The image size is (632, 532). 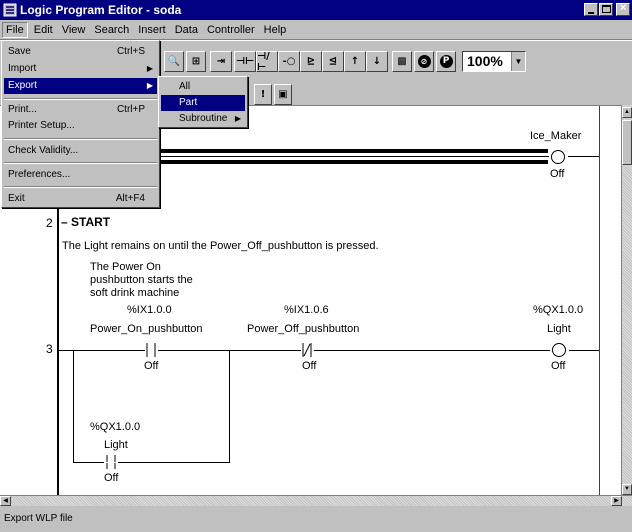 What do you see at coordinates (174, 61) in the screenshot?
I see `find-button: 🔍` at bounding box center [174, 61].